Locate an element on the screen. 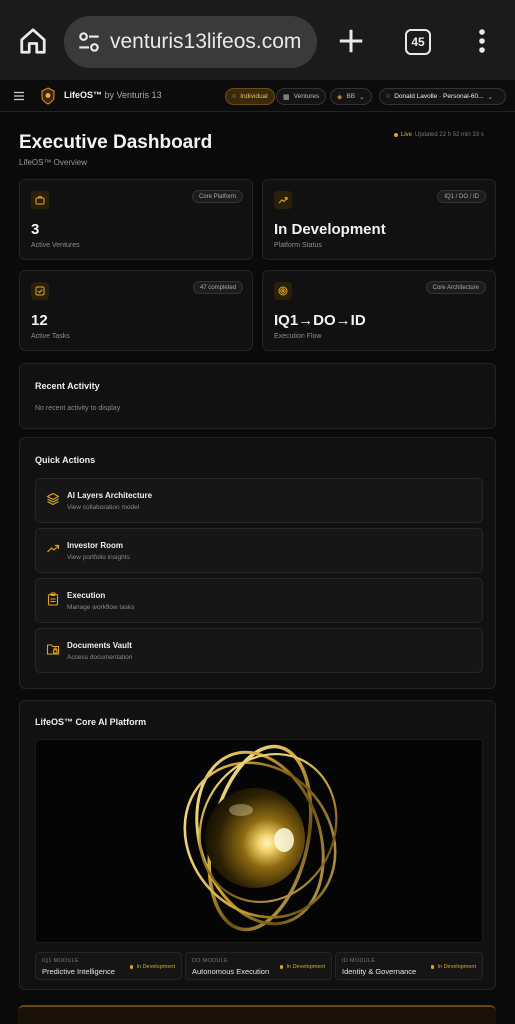 The height and width of the screenshot is (1024, 515). mode-ventures-pill: ▦ Ventures is located at coordinates (301, 96).